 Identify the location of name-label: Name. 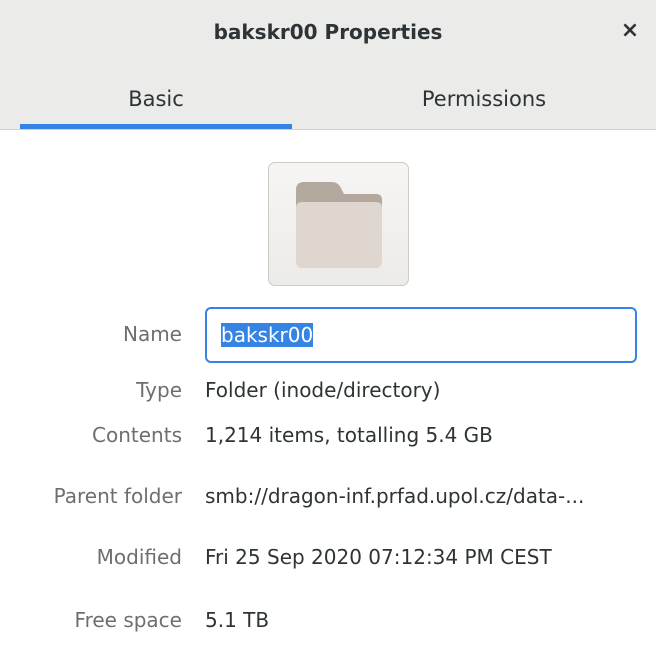
(152, 334).